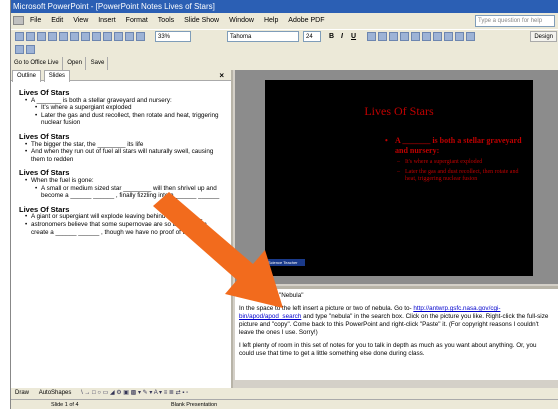  What do you see at coordinates (291, 295) in the screenshot?
I see `notes-heading: "Nebula"` at bounding box center [291, 295].